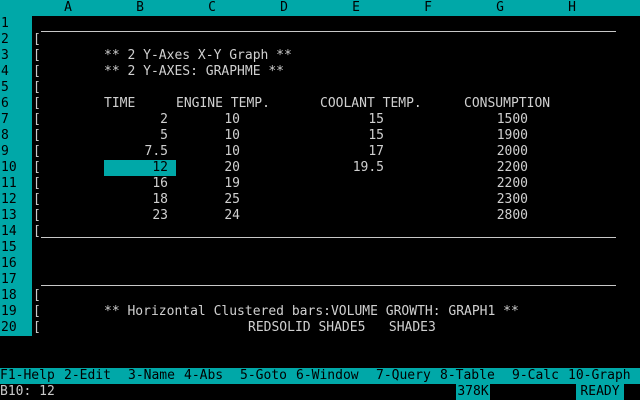  I want to click on row-header-10: 10, so click(16, 168).